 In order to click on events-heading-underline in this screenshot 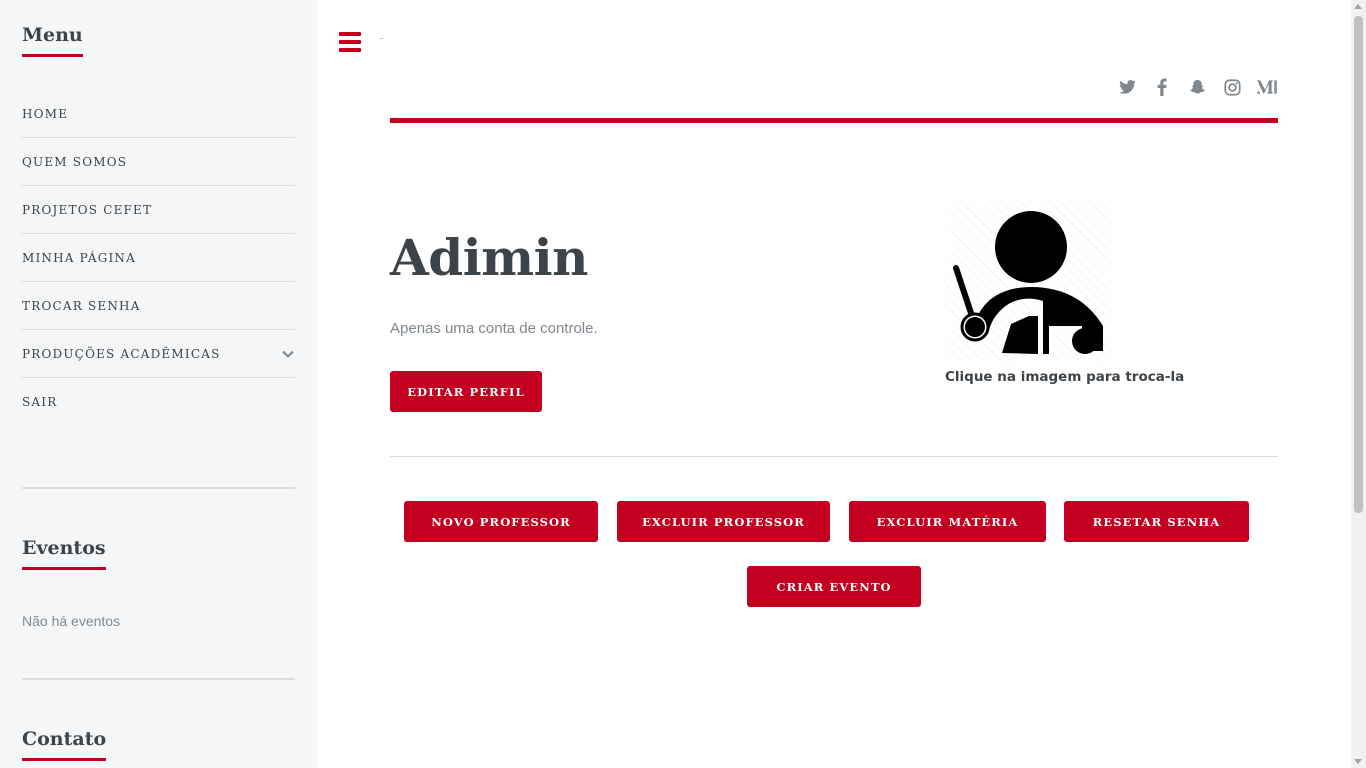, I will do `click(64, 568)`.